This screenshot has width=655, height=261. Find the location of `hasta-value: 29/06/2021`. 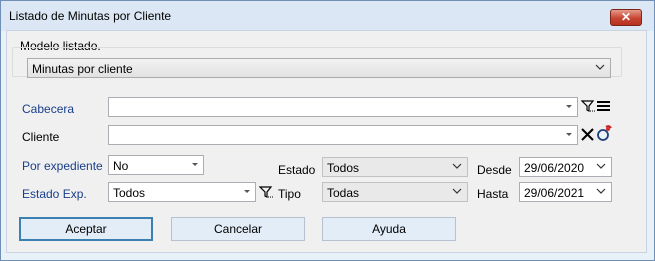

hasta-value: 29/06/2021 is located at coordinates (554, 193).